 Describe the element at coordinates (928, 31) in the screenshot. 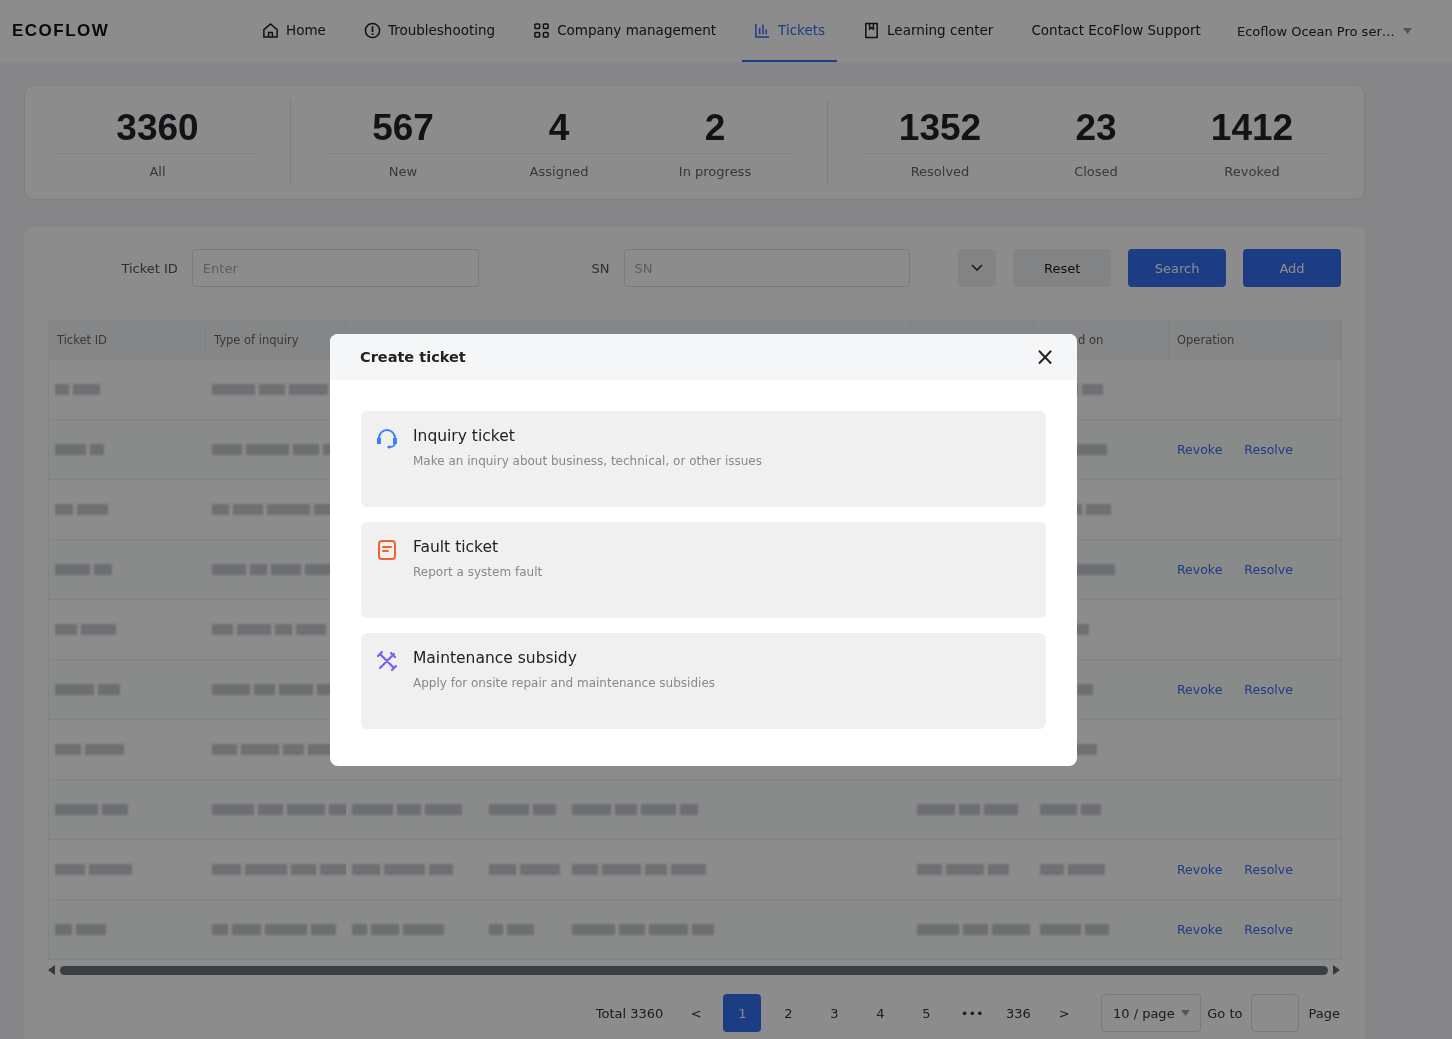

I see `nav-tab: Learning center` at that location.